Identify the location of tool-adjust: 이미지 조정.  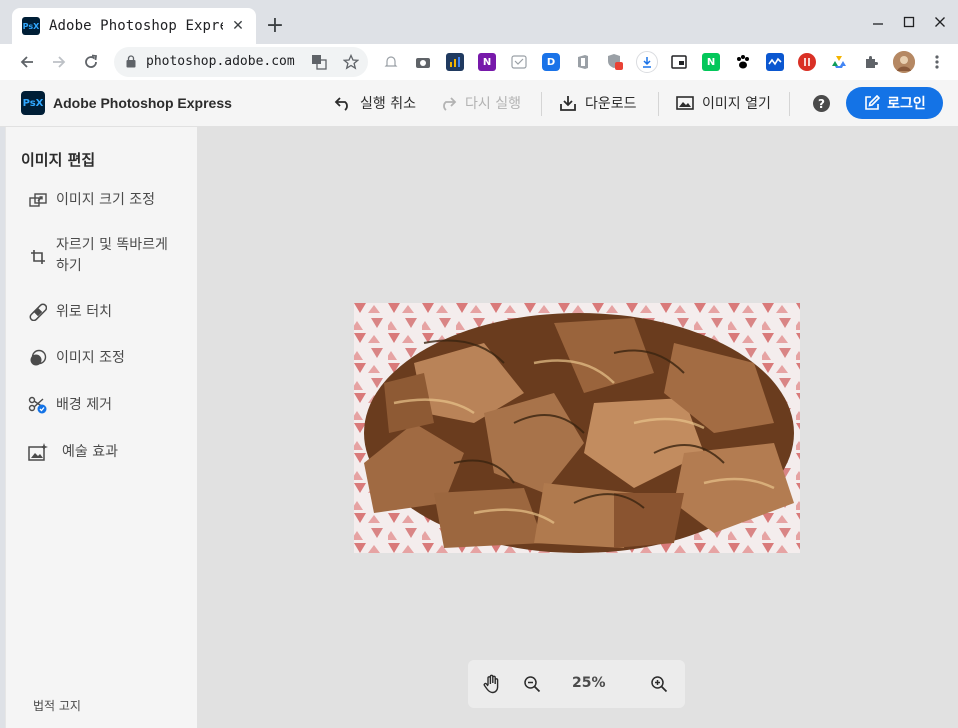
(100, 358).